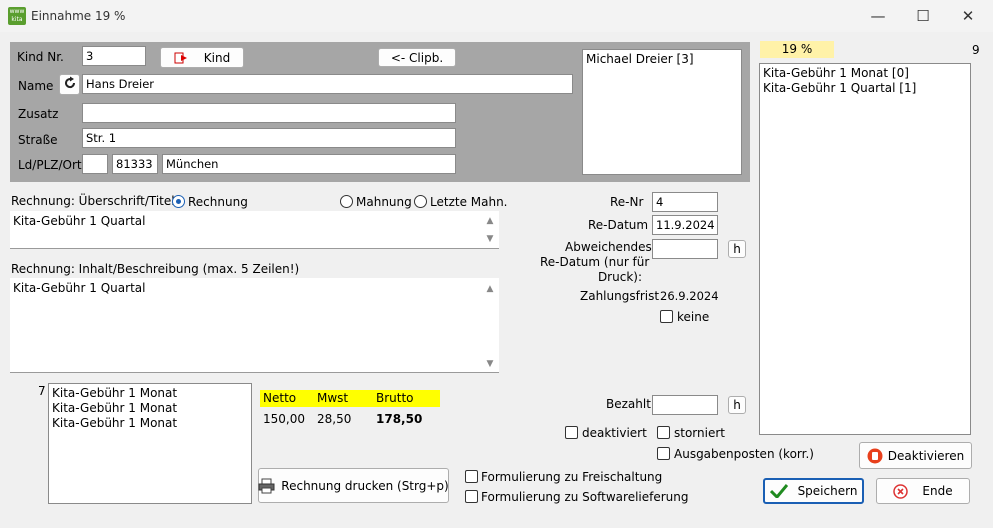  What do you see at coordinates (384, 202) in the screenshot?
I see `radio-mahnung-label: Mahnung` at bounding box center [384, 202].